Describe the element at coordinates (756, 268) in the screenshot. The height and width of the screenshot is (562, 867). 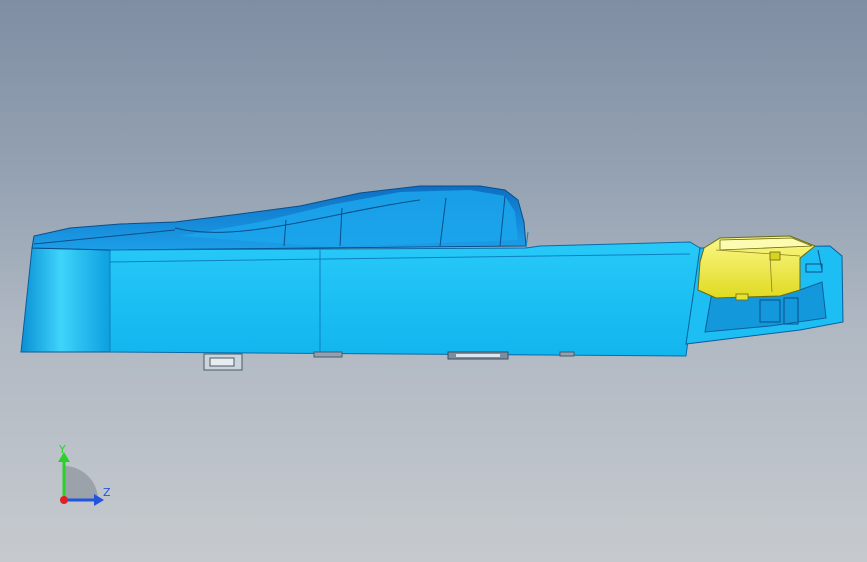
I see `yellow-component` at that location.